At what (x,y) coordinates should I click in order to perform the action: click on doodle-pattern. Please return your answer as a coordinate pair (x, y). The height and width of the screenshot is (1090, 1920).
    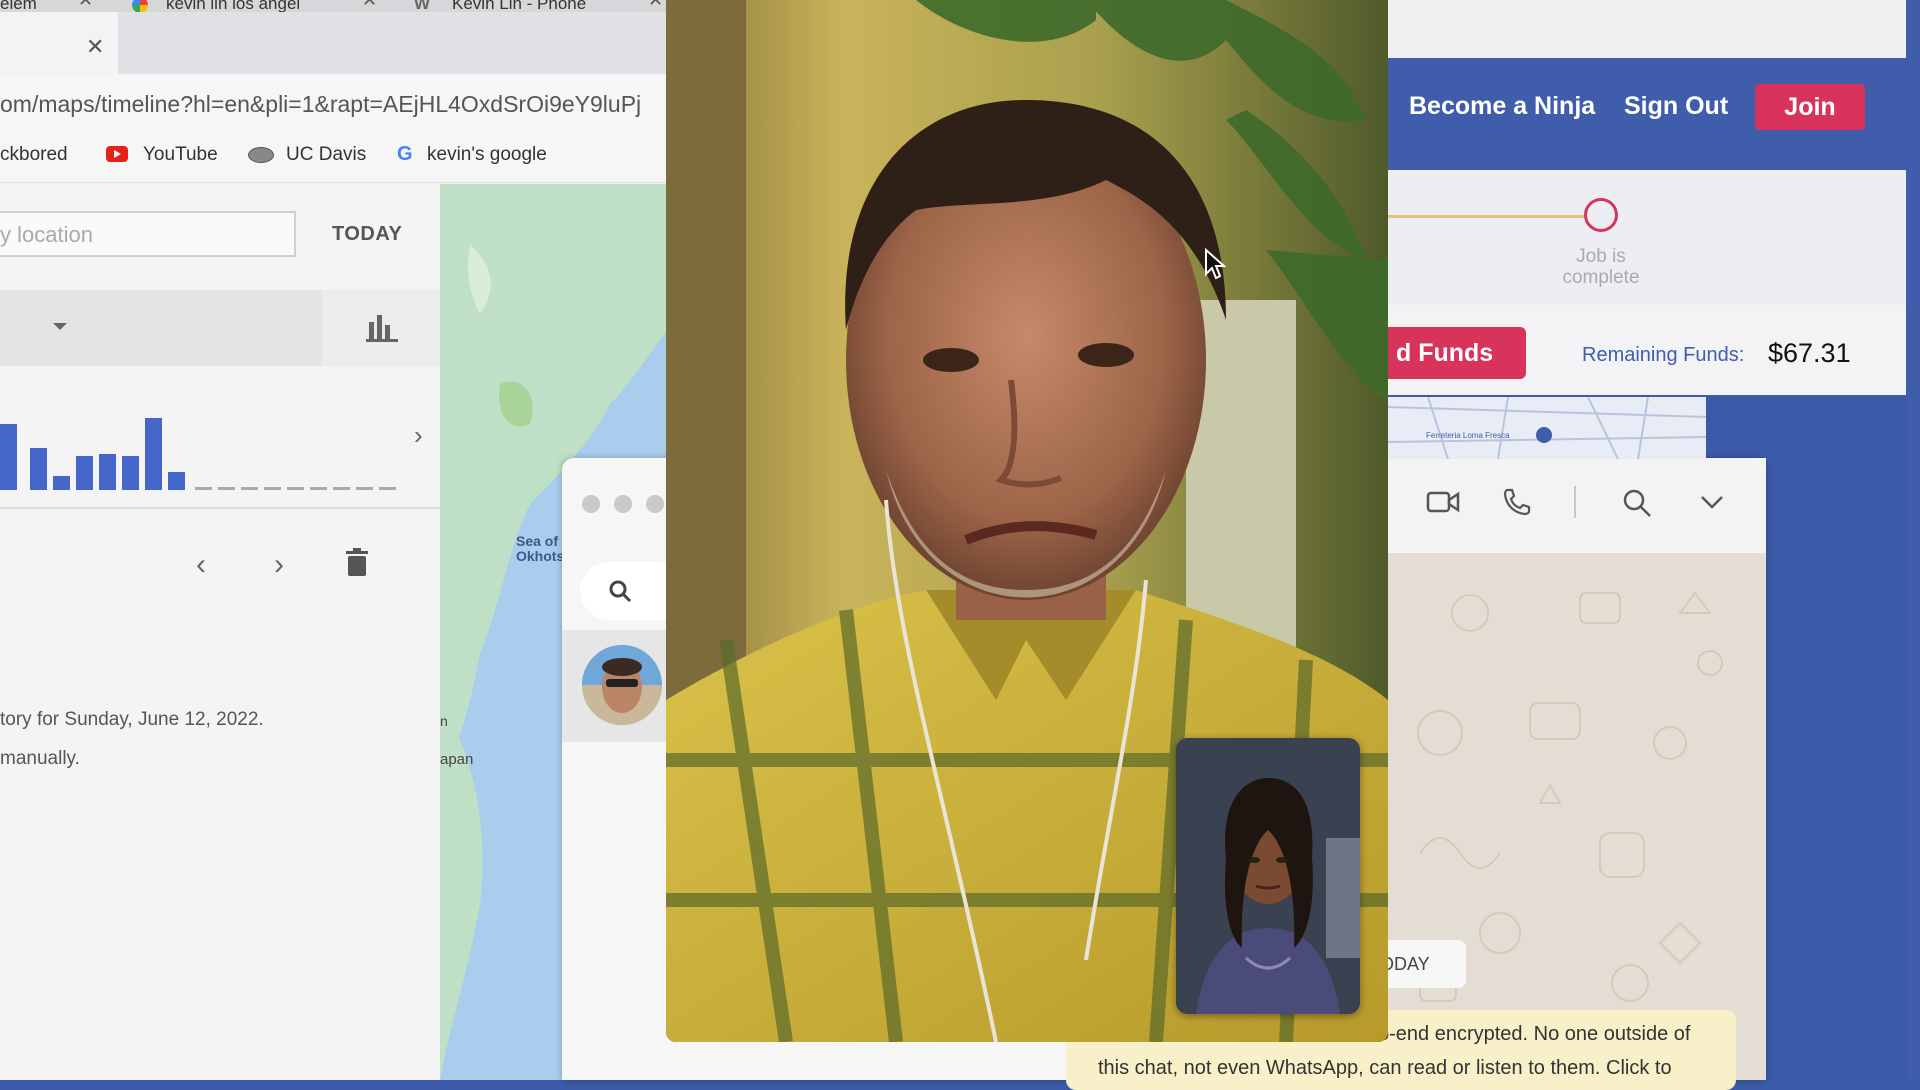
    Looking at the image, I should click on (1570, 796).